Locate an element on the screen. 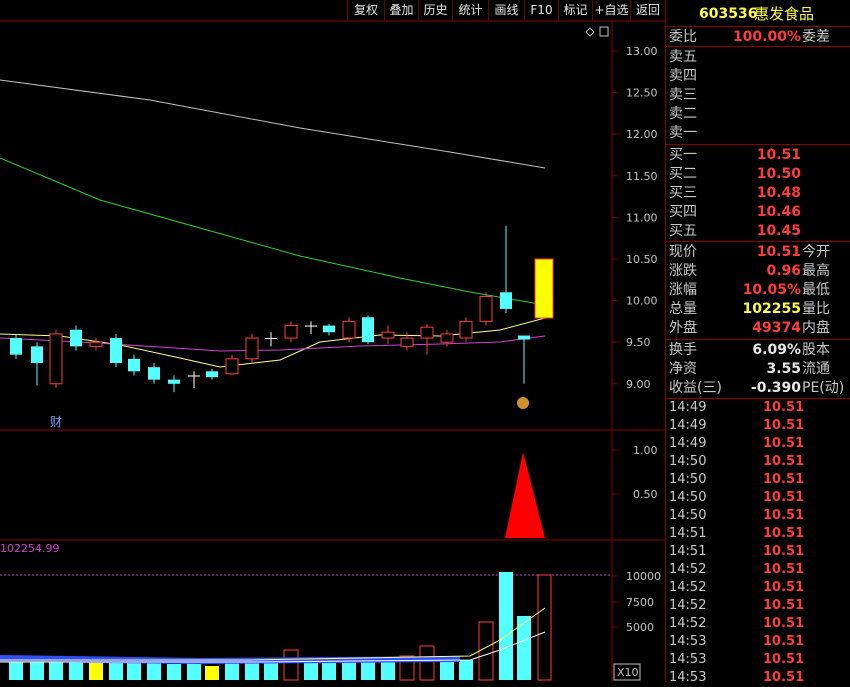  stat-row: 收益(三) -0.390 PE(动) is located at coordinates (758, 388).